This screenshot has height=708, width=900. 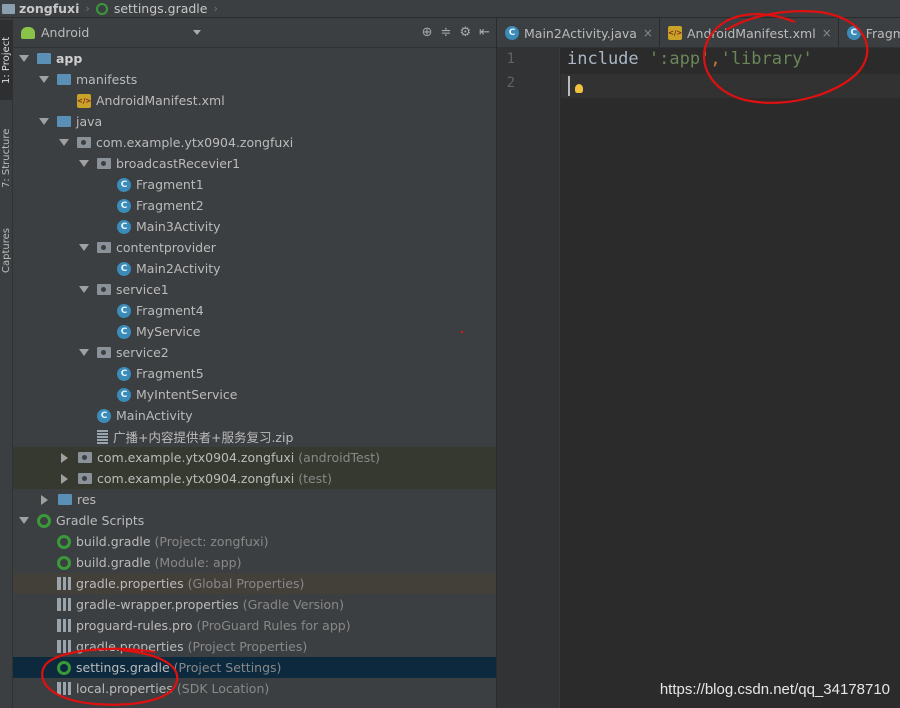 I want to click on tree-item: settings.gradle (Project Settings), so click(x=254, y=667).